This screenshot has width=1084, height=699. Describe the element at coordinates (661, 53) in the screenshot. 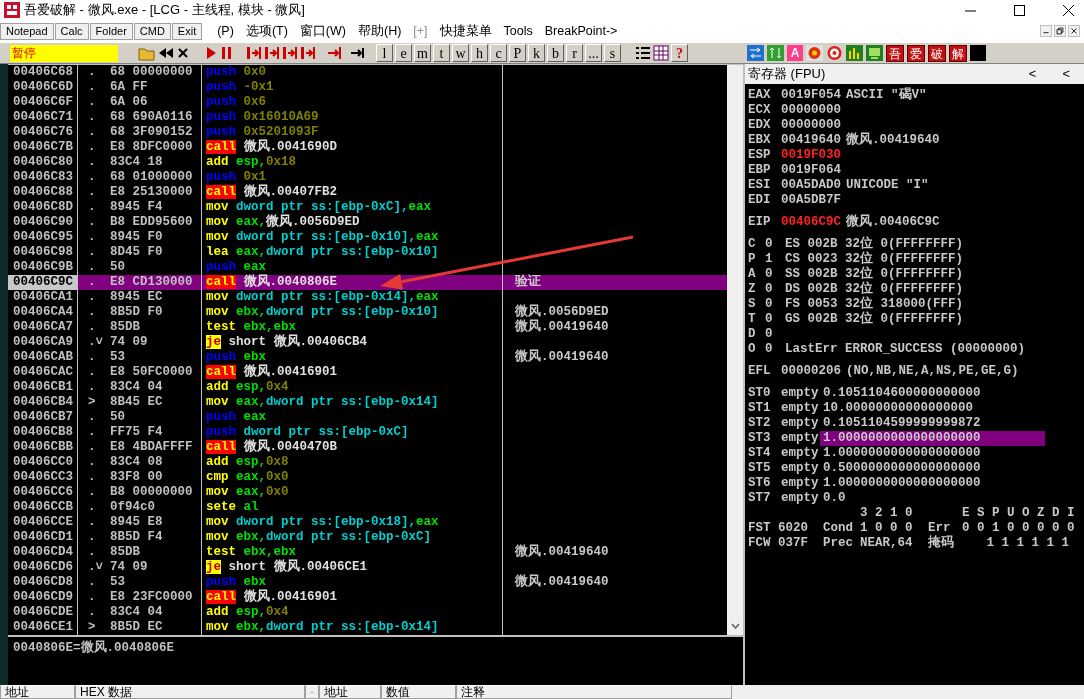

I see `grid-icon` at that location.